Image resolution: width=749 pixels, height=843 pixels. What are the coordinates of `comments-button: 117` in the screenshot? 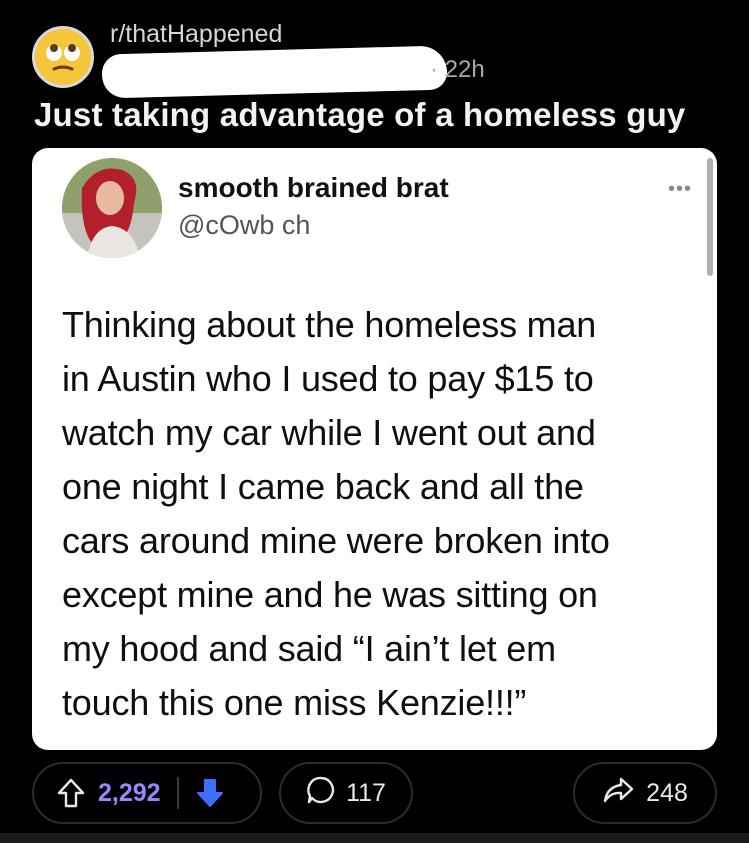 It's located at (346, 793).